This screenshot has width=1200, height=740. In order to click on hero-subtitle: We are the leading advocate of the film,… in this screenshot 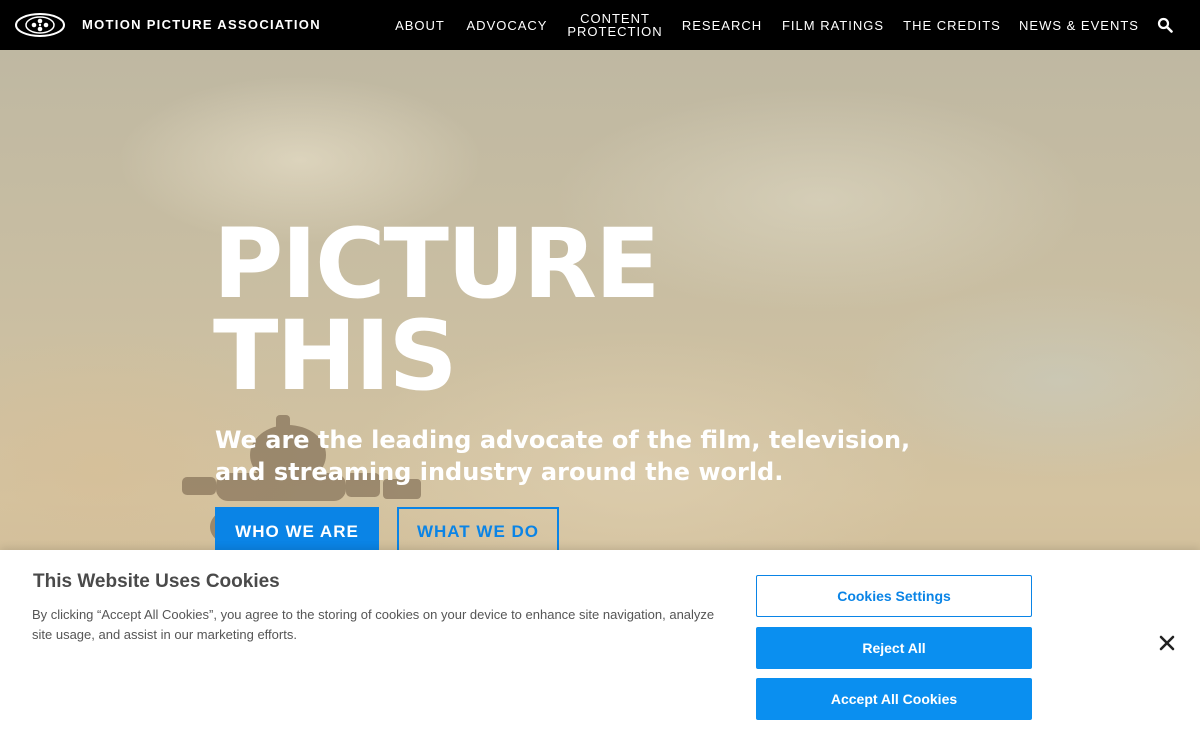, I will do `click(563, 456)`.